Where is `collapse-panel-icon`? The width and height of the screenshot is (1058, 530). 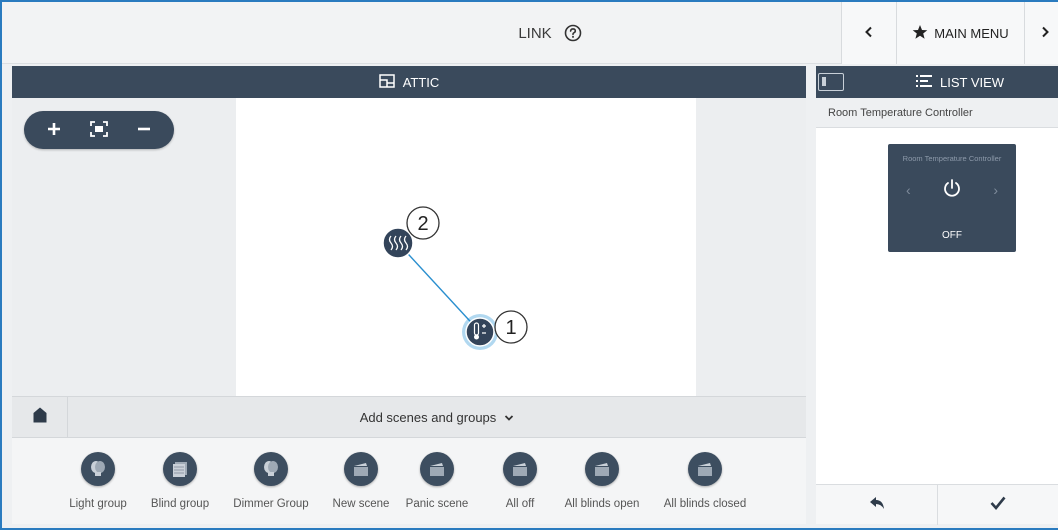
collapse-panel-icon is located at coordinates (831, 82).